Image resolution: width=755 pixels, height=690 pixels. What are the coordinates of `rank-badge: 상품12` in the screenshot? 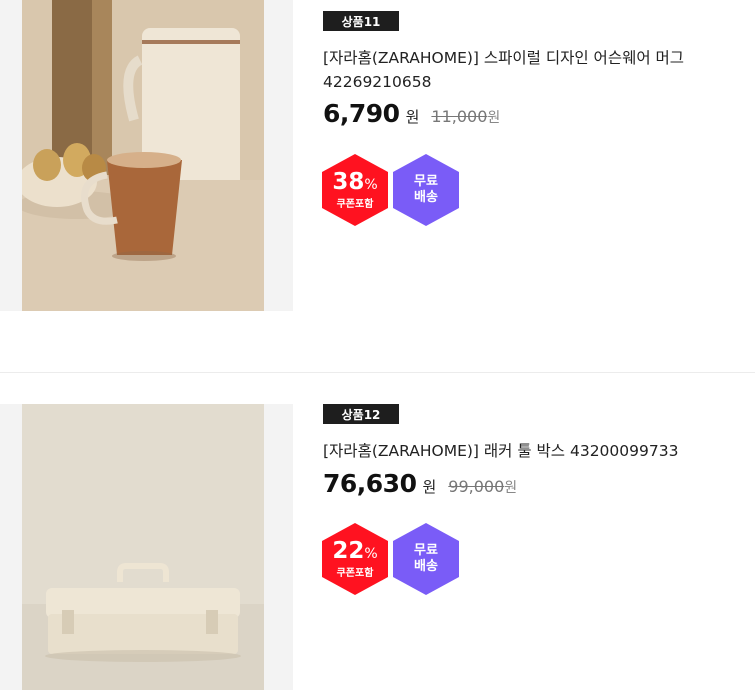 It's located at (361, 414).